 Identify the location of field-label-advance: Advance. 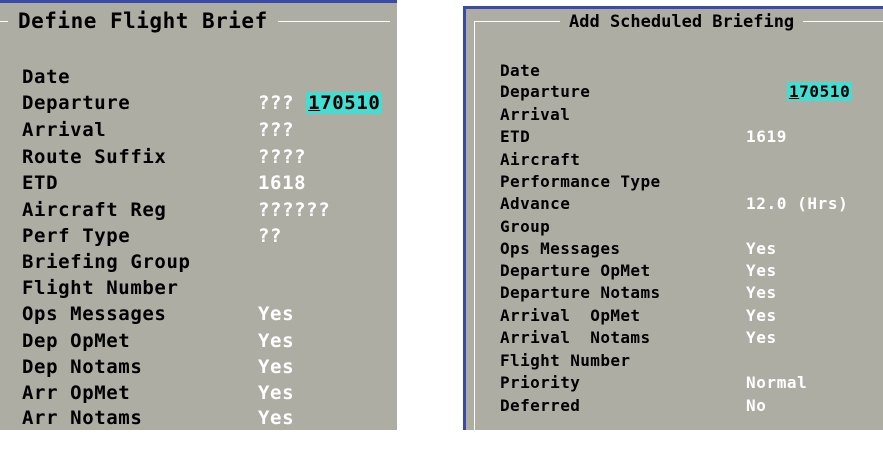
(535, 203).